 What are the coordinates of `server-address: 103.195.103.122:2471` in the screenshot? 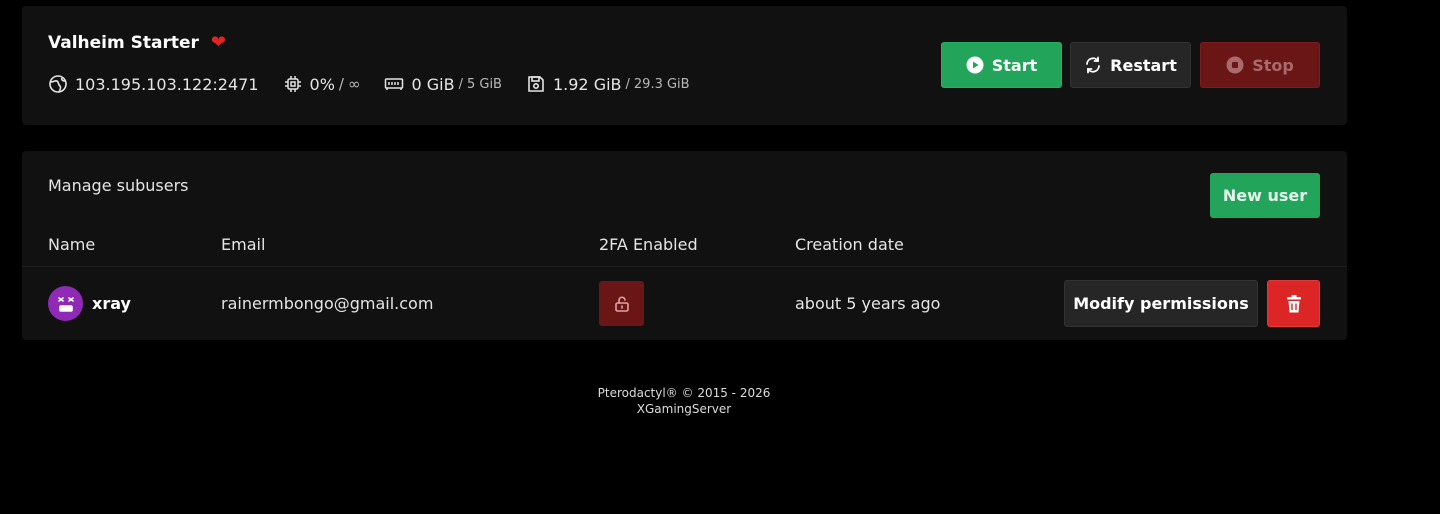 It's located at (167, 84).